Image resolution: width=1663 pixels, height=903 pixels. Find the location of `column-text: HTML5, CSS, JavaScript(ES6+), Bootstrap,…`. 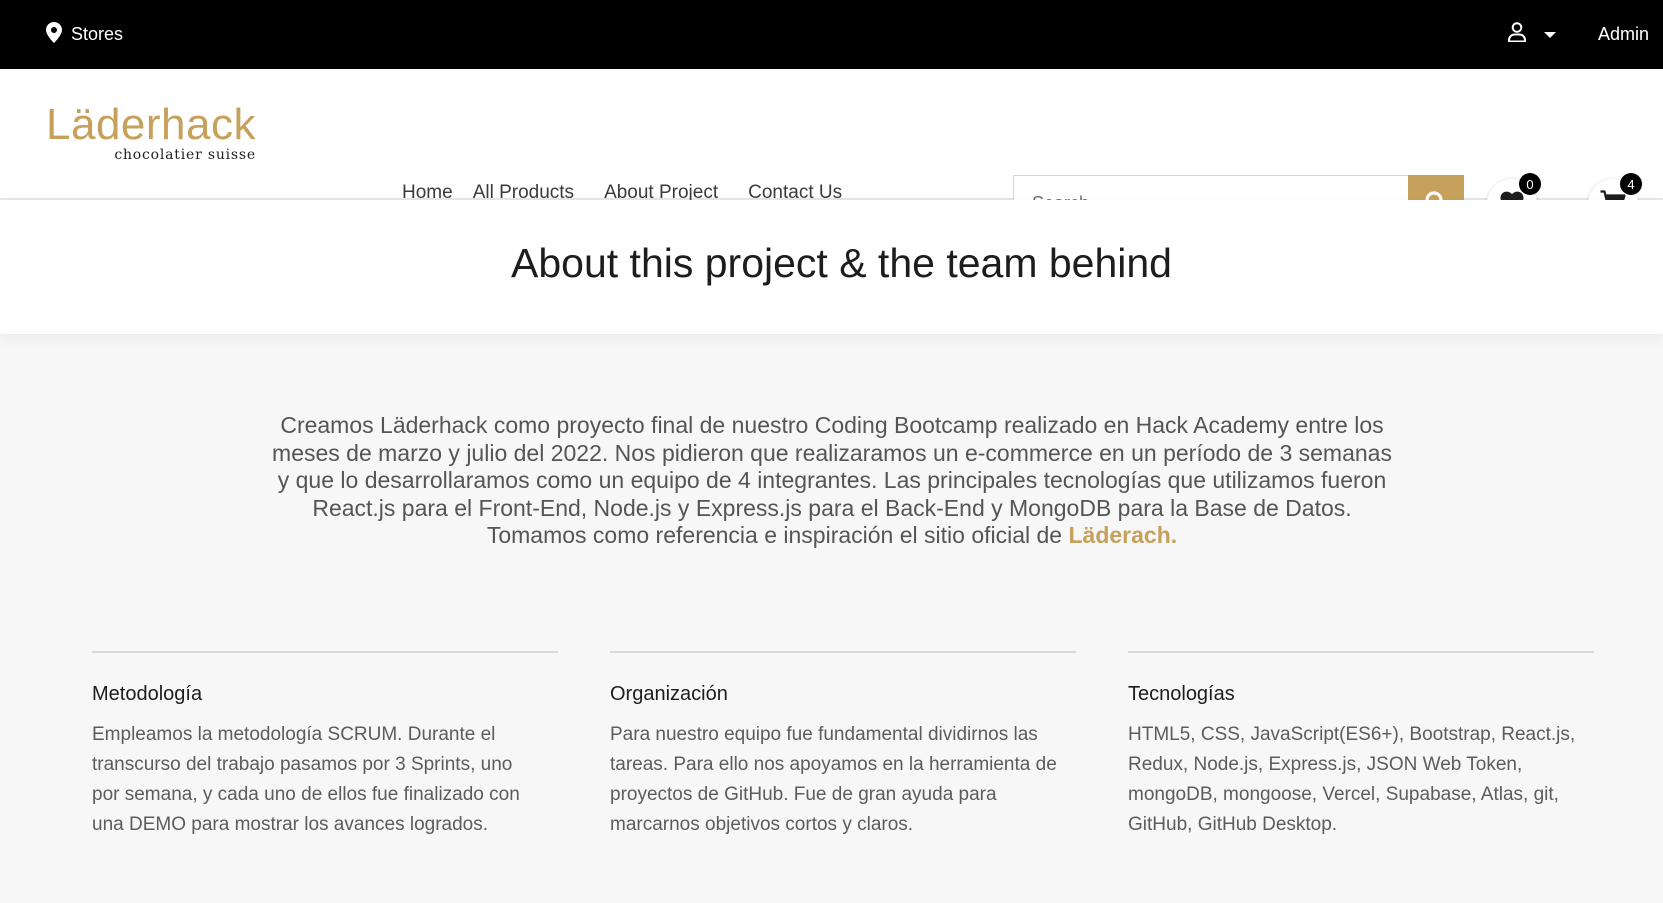

column-text: HTML5, CSS, JavaScript(ES6+), Bootstrap,… is located at coordinates (1352, 779).